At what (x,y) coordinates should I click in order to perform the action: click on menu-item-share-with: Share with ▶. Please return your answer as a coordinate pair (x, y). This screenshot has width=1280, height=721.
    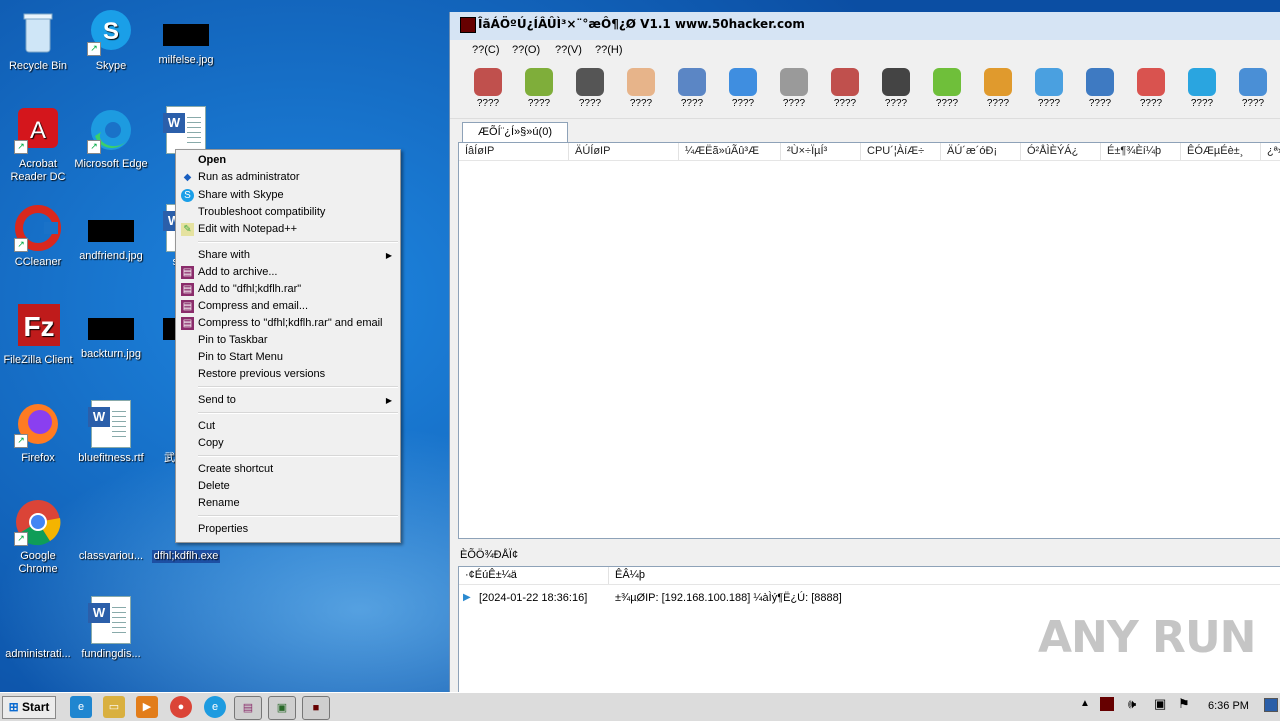
    Looking at the image, I should click on (288, 255).